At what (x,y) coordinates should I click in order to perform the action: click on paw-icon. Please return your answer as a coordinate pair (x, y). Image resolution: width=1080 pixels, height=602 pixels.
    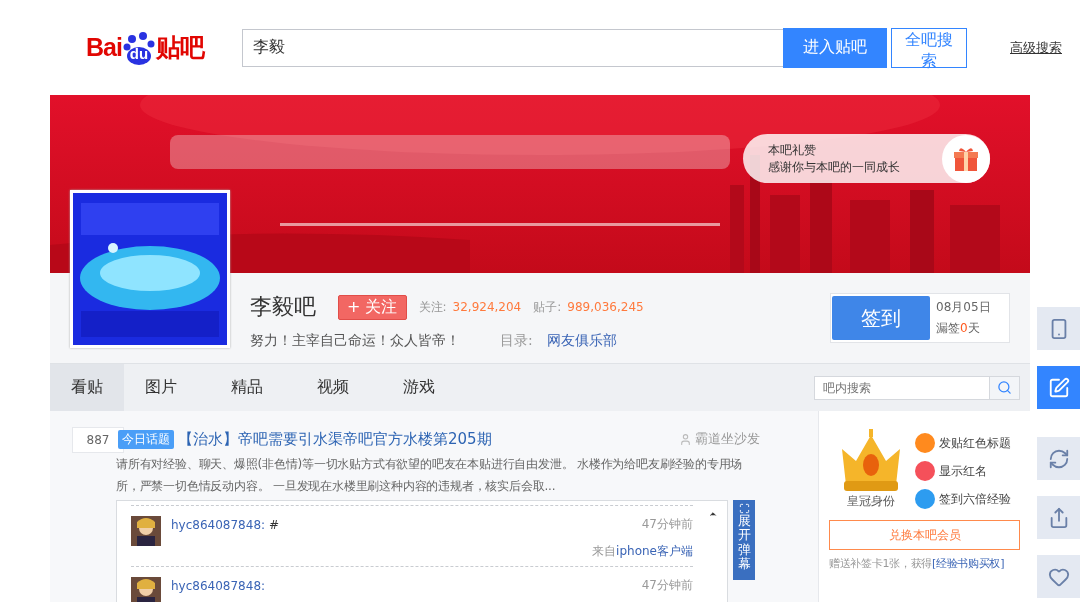
    Looking at the image, I should click on (138, 47).